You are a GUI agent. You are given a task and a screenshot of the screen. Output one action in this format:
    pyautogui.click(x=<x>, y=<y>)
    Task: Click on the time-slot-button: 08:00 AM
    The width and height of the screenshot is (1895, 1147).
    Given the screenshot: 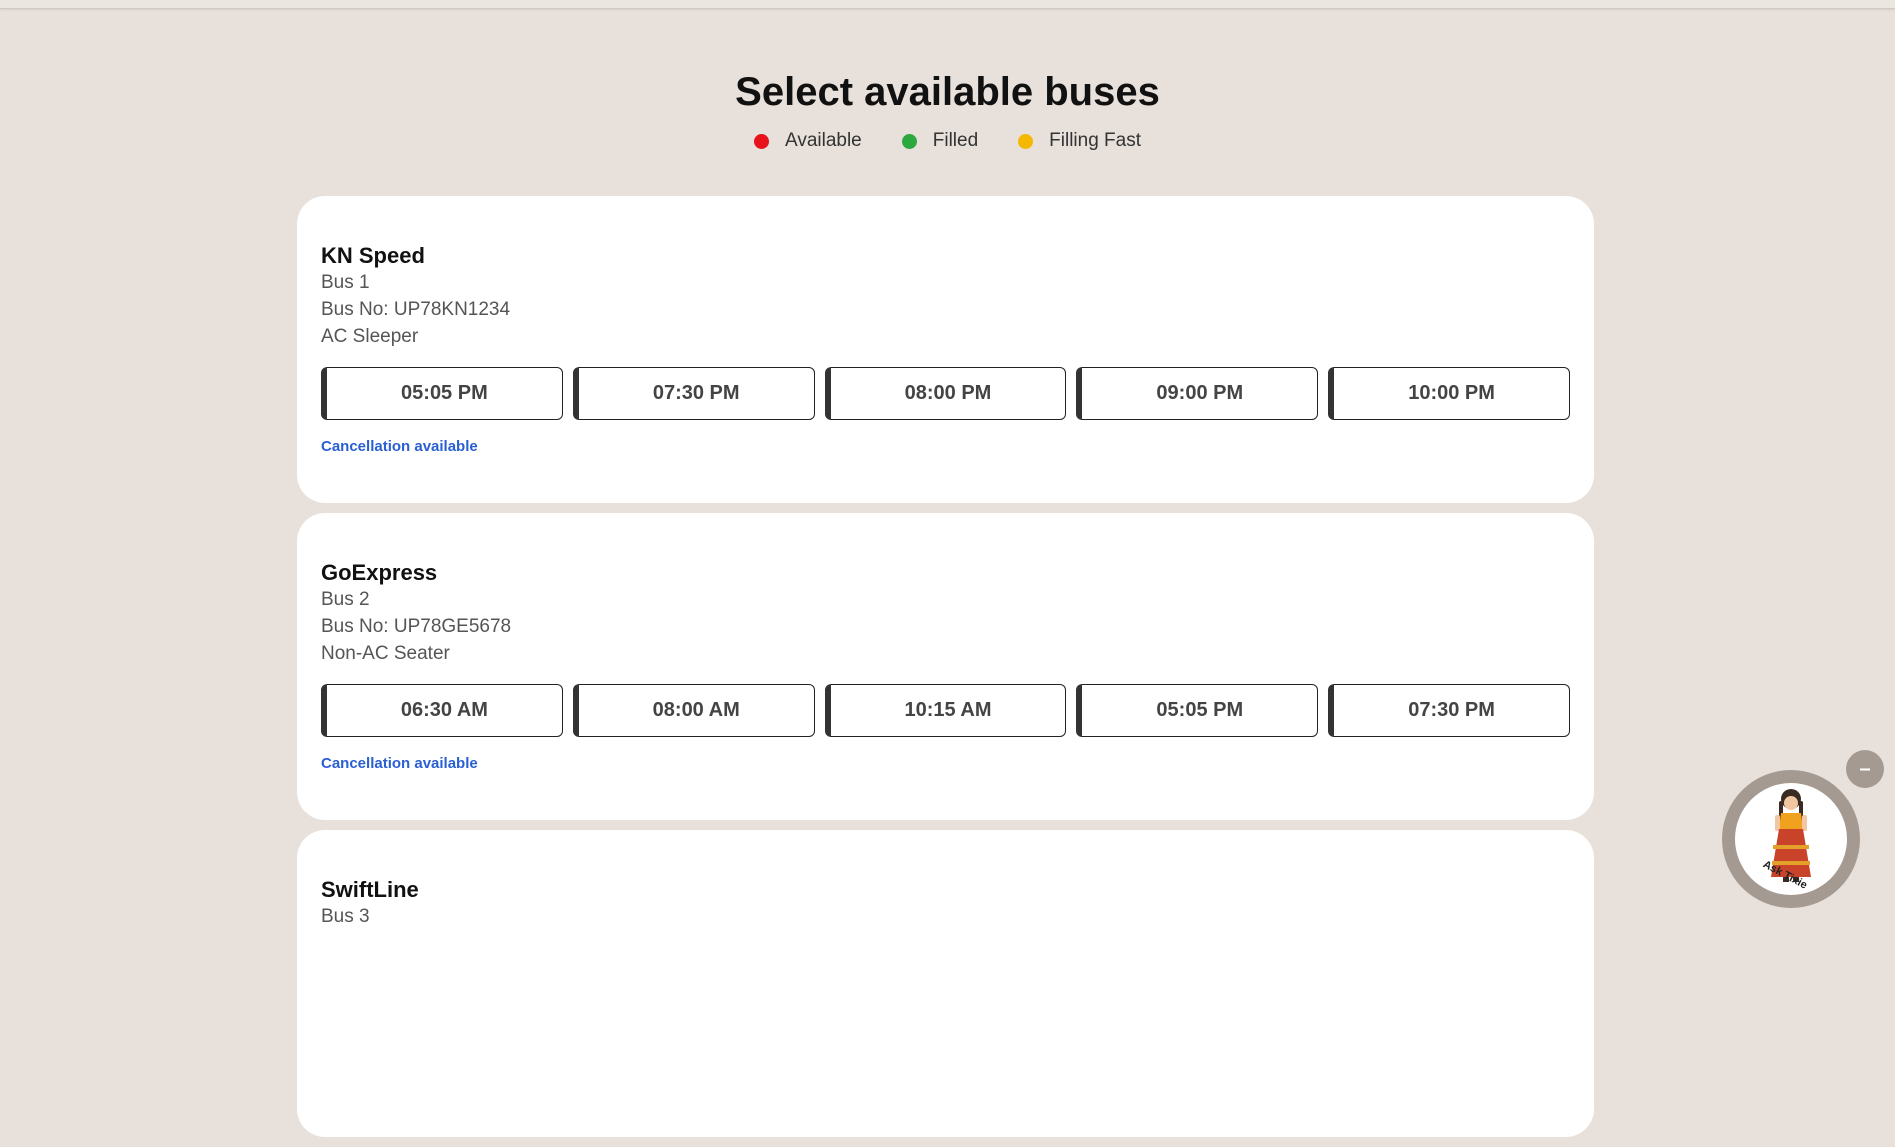 What is the action you would take?
    pyautogui.click(x=693, y=710)
    